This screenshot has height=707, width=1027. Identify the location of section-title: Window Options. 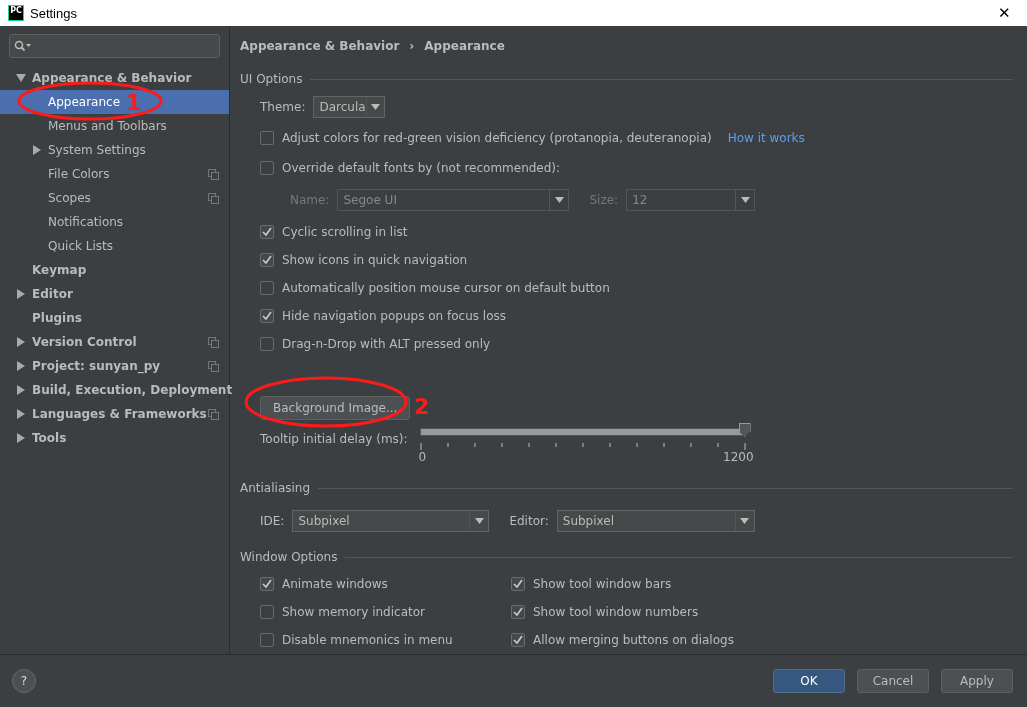
(289, 557).